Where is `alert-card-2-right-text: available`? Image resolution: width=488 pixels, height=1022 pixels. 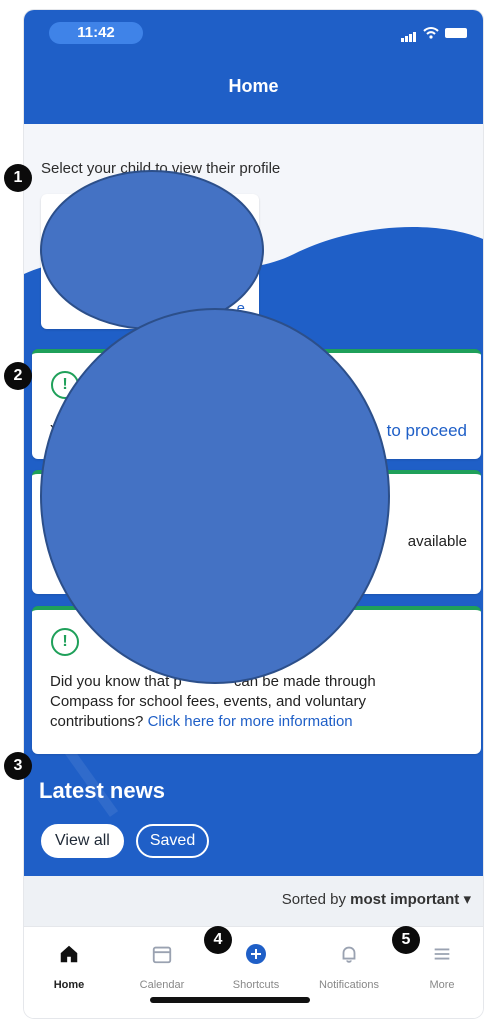 alert-card-2-right-text: available is located at coordinates (437, 541).